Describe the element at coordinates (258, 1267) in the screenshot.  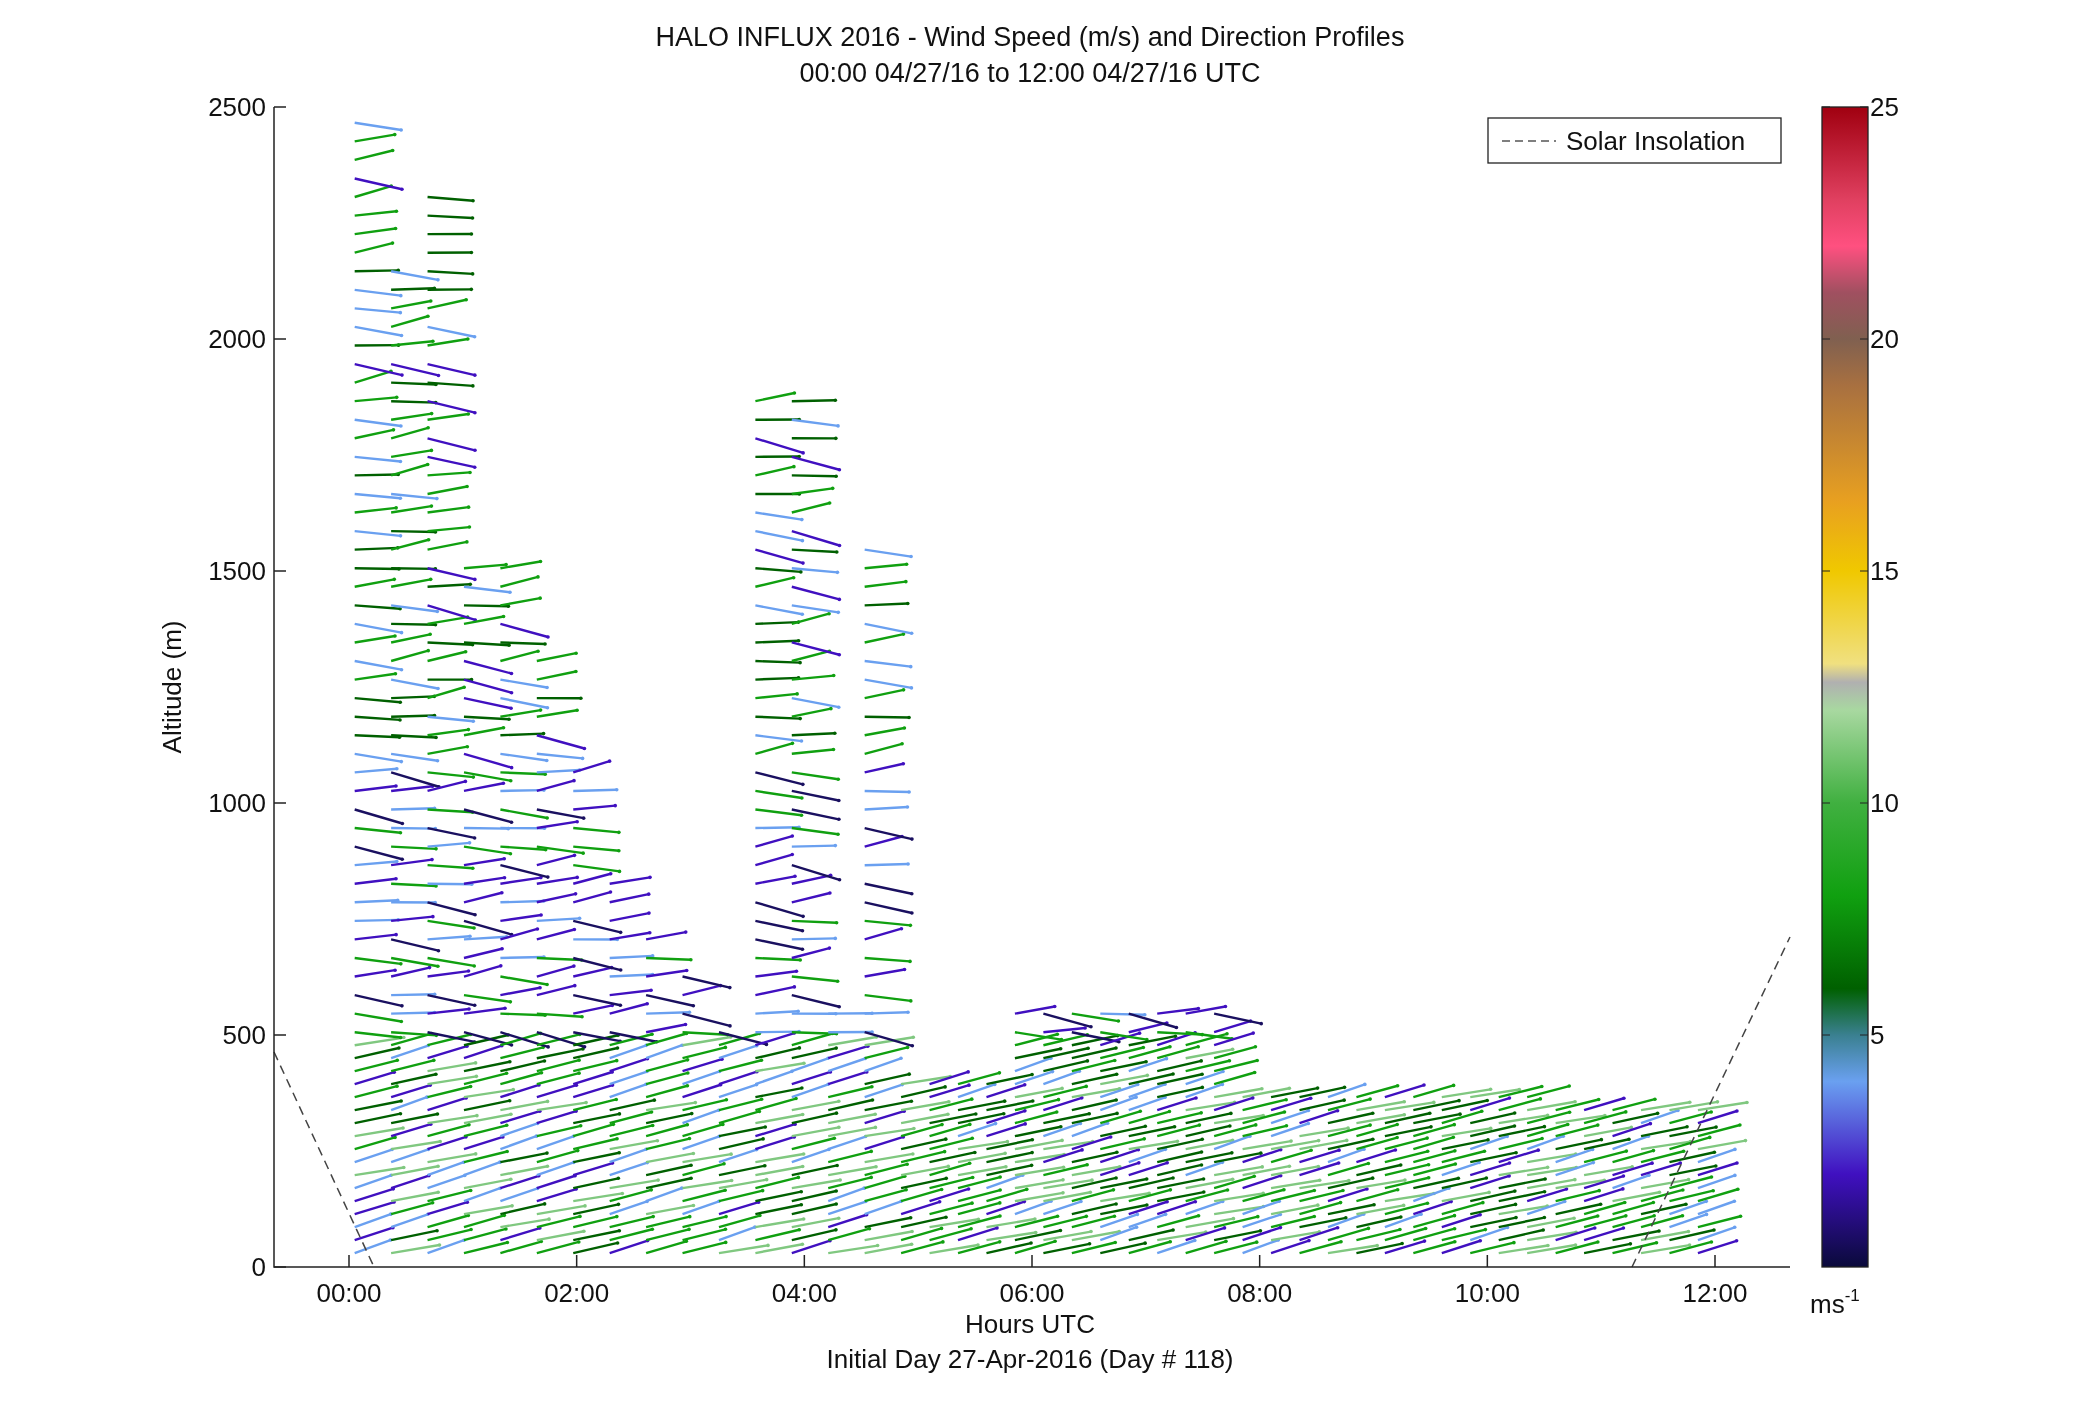
I see `y-tick-label: 0` at that location.